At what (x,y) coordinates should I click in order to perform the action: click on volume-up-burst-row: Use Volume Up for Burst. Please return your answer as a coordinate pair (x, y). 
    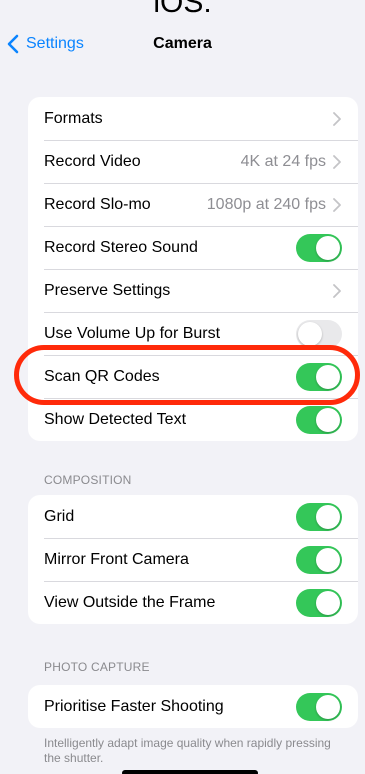
    Looking at the image, I should click on (193, 333).